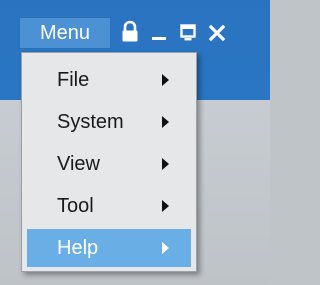 The height and width of the screenshot is (285, 320). I want to click on menu-item-system: System, so click(109, 122).